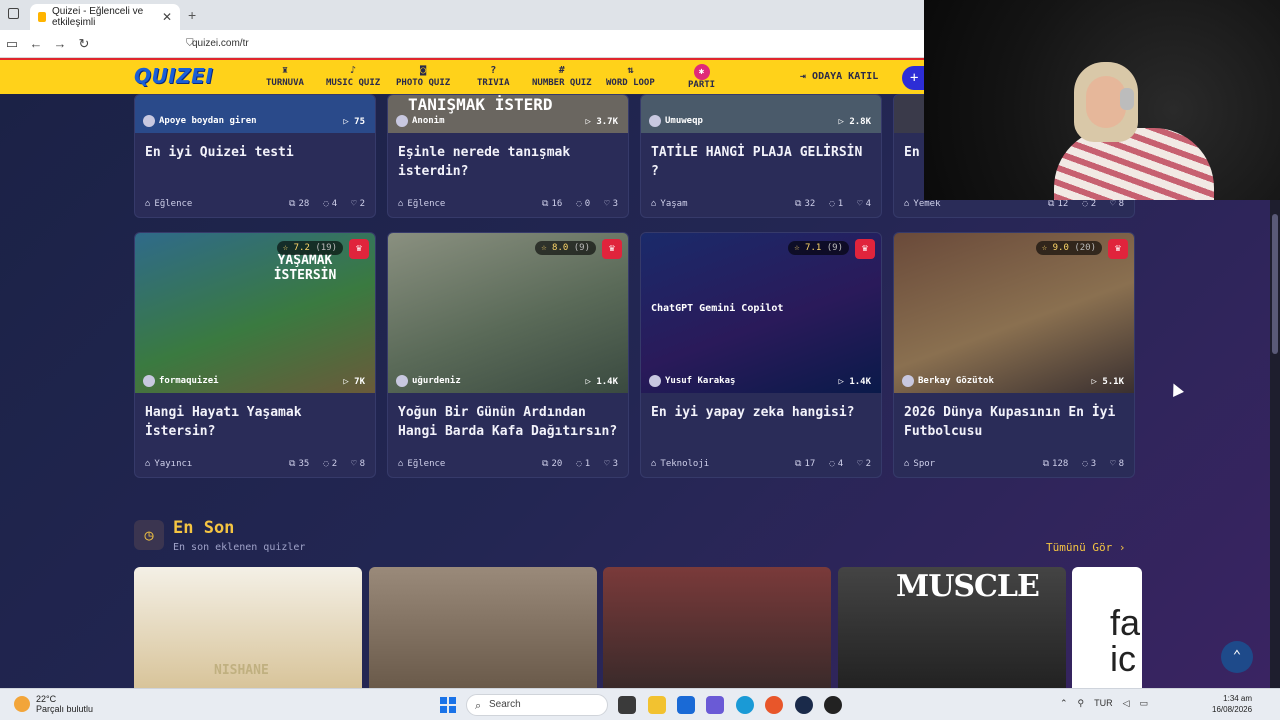 The height and width of the screenshot is (720, 1280). I want to click on battery-icon: ▭, so click(1144, 703).